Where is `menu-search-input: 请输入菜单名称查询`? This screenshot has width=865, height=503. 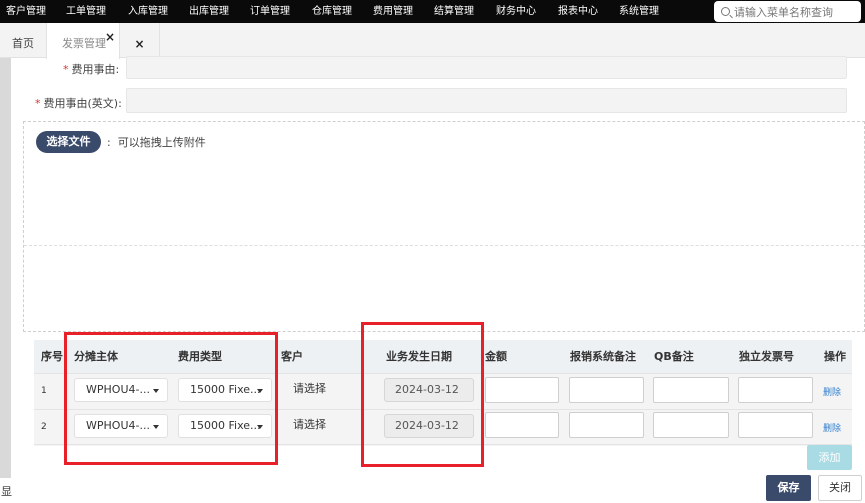 menu-search-input: 请输入菜单名称查询 is located at coordinates (787, 11).